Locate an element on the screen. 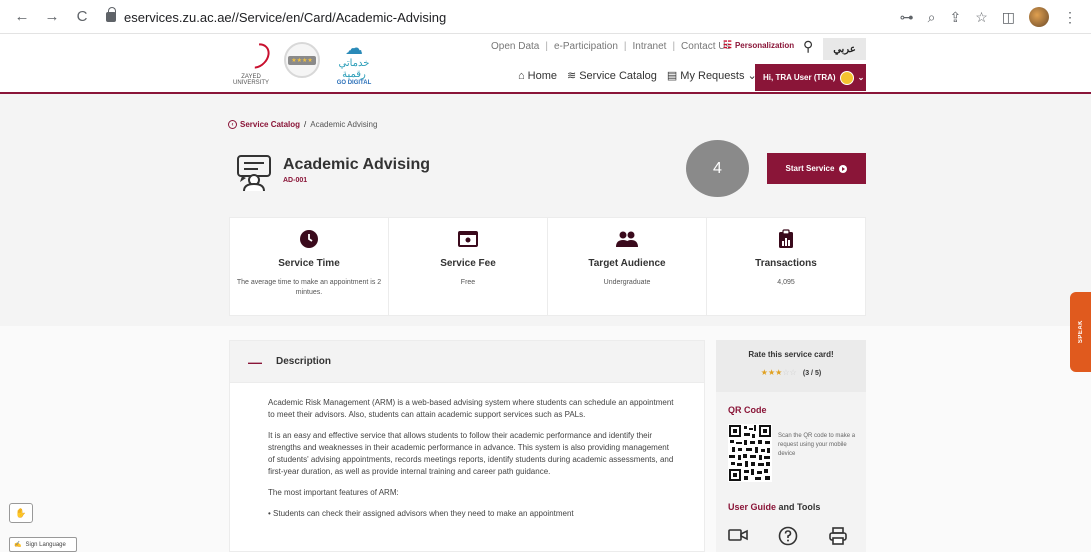 This screenshot has height=552, width=1091. go-digital-arabic: خدماتي رقمية is located at coordinates (354, 69).